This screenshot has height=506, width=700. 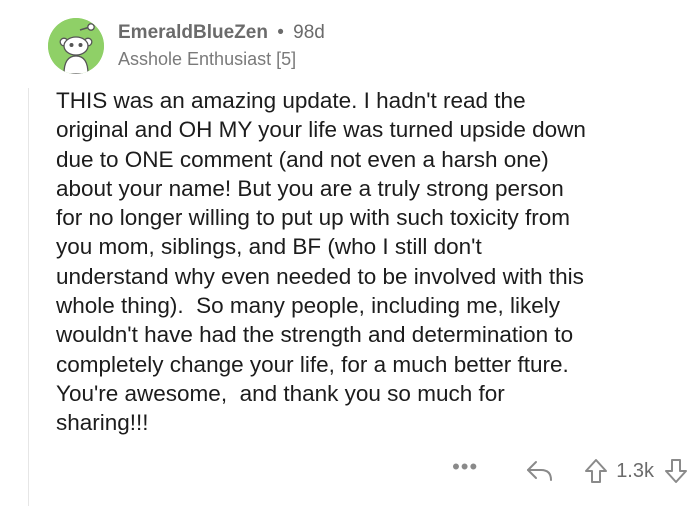 What do you see at coordinates (465, 471) in the screenshot?
I see `more-options-button: •••` at bounding box center [465, 471].